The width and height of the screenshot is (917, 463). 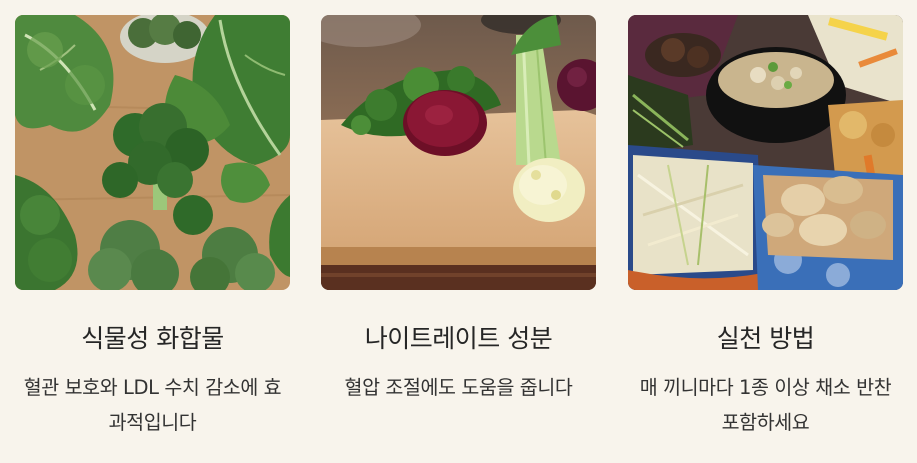 I want to click on card-description: 혈관 보호와 LDL 수치 감소에 효과적입니다, so click(x=152, y=405).